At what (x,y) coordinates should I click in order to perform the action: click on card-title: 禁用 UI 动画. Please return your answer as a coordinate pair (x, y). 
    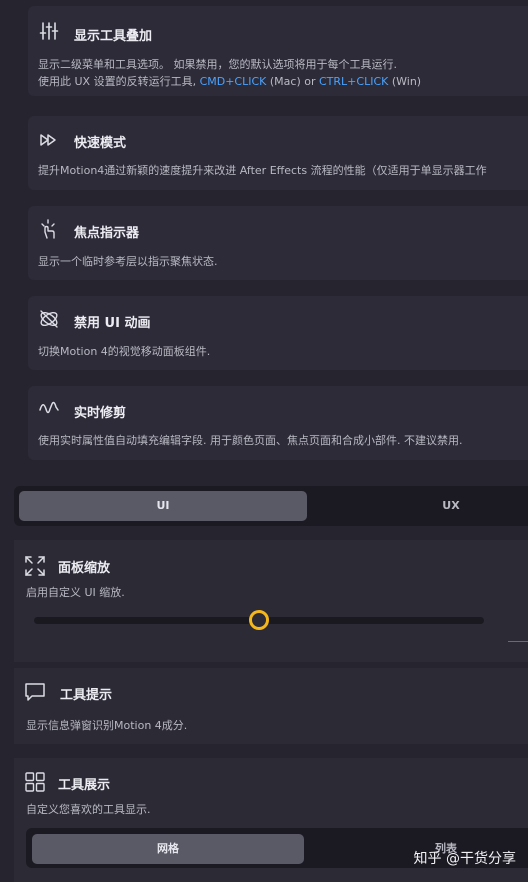
    Looking at the image, I should click on (112, 323).